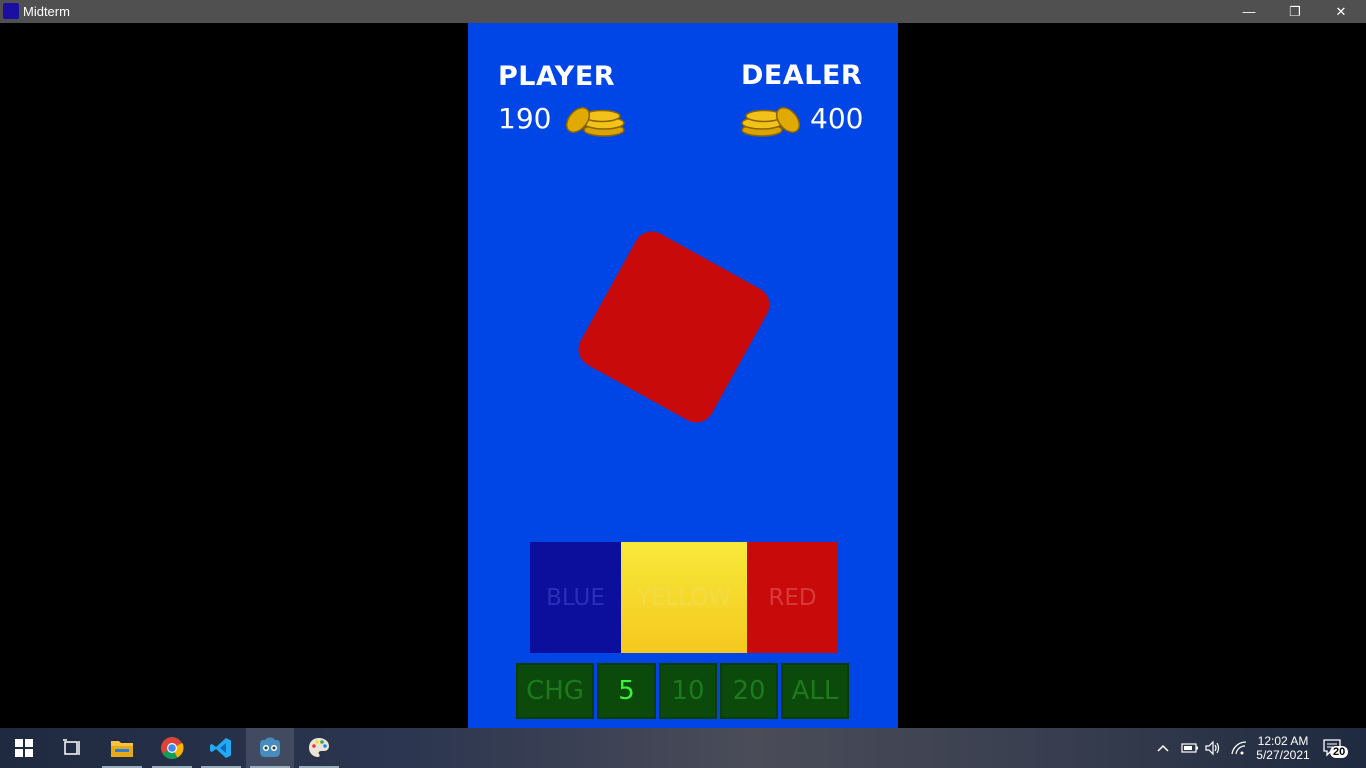  I want to click on clock: 12:02 AM 5/27/2021, so click(1283, 748).